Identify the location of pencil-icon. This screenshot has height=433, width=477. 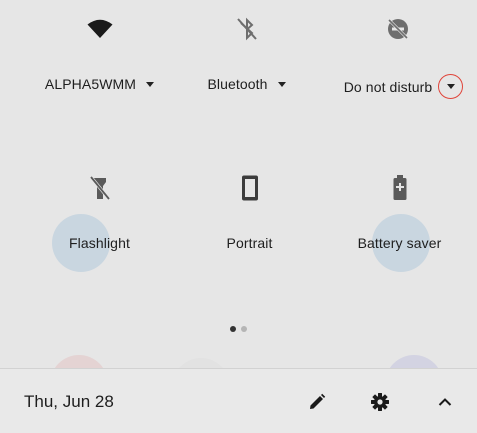
(318, 401).